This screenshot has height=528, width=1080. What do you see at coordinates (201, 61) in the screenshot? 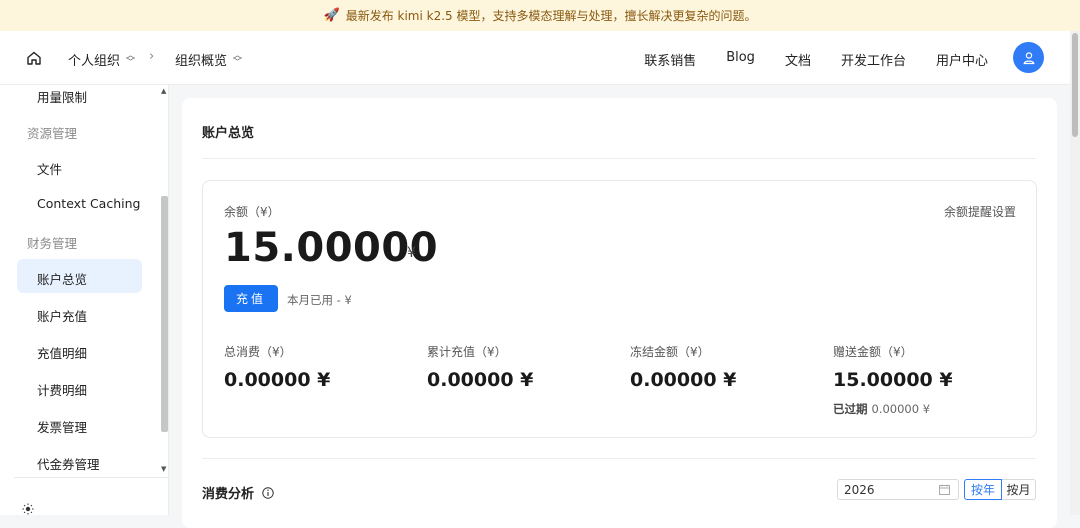
I see `page-name: 组织概览` at bounding box center [201, 61].